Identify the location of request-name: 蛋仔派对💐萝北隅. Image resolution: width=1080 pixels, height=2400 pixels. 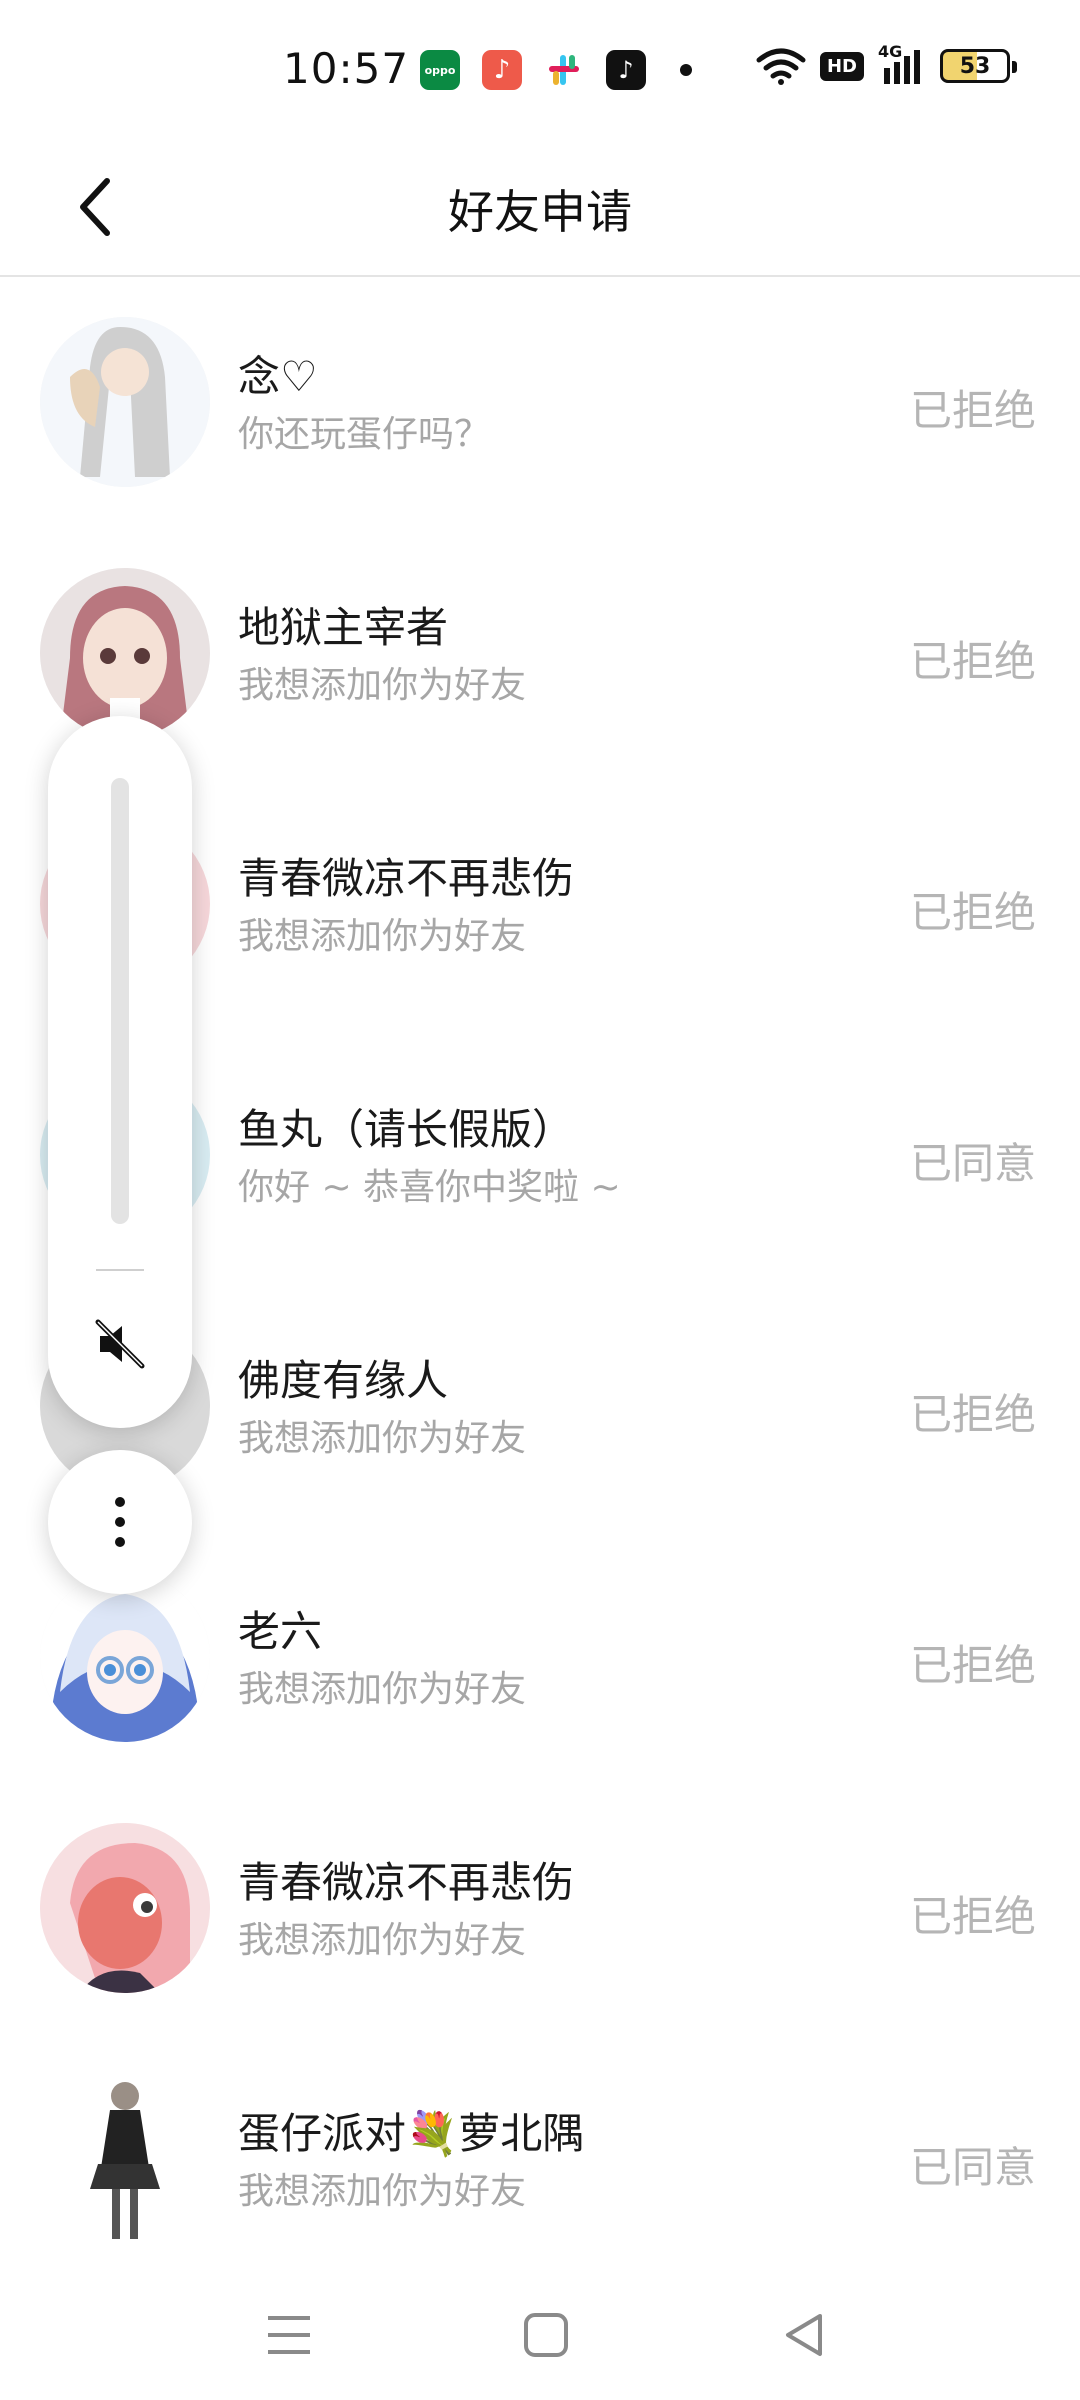
(411, 2133).